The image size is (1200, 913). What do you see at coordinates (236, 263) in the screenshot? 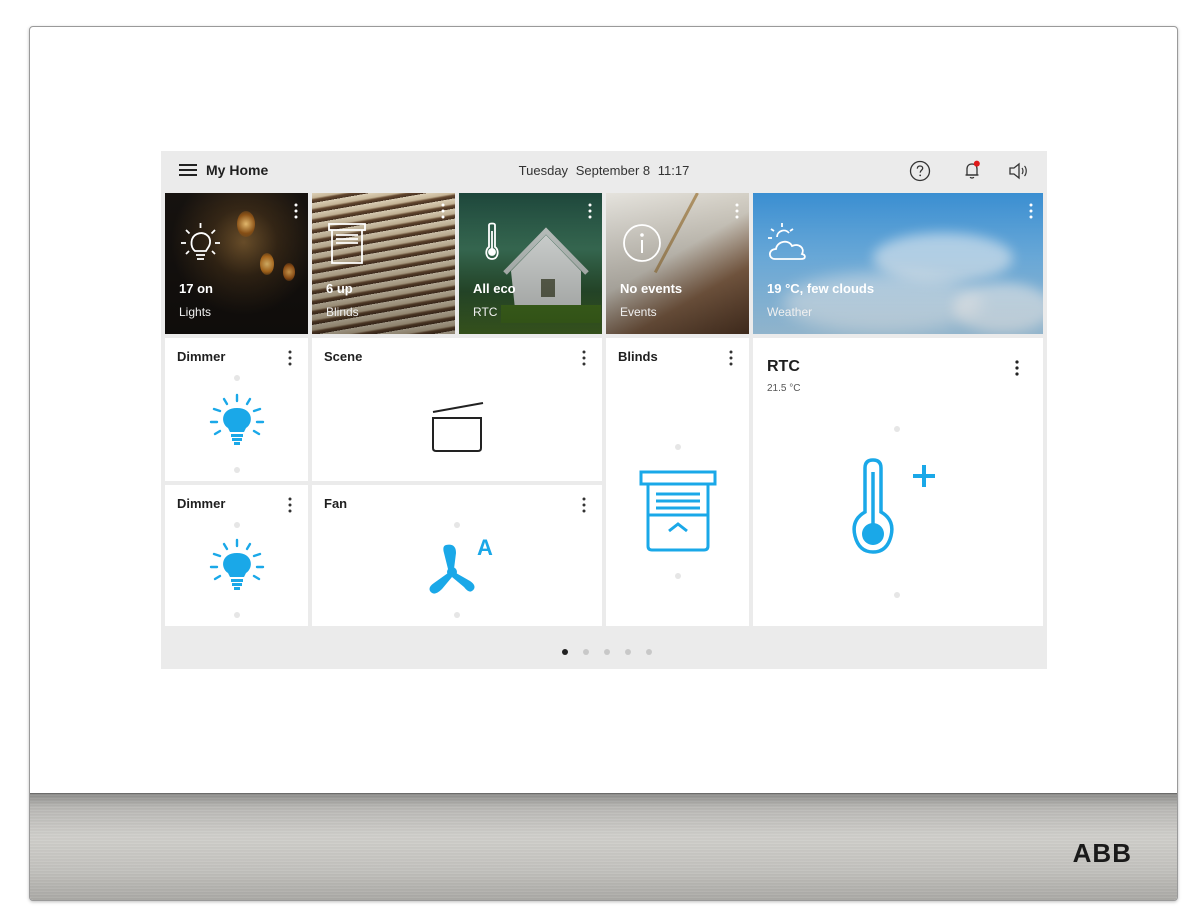
I see `lights-tile: 17 on Lights` at bounding box center [236, 263].